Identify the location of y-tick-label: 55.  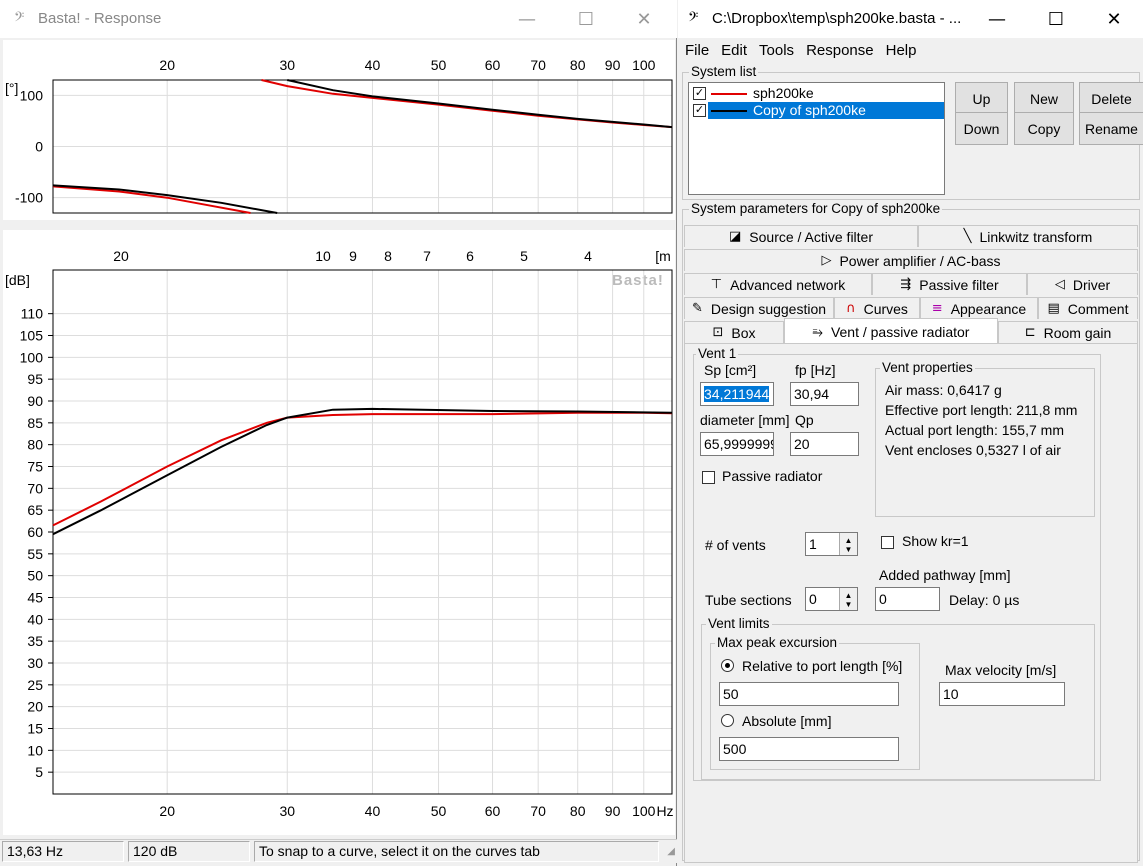
(35, 554).